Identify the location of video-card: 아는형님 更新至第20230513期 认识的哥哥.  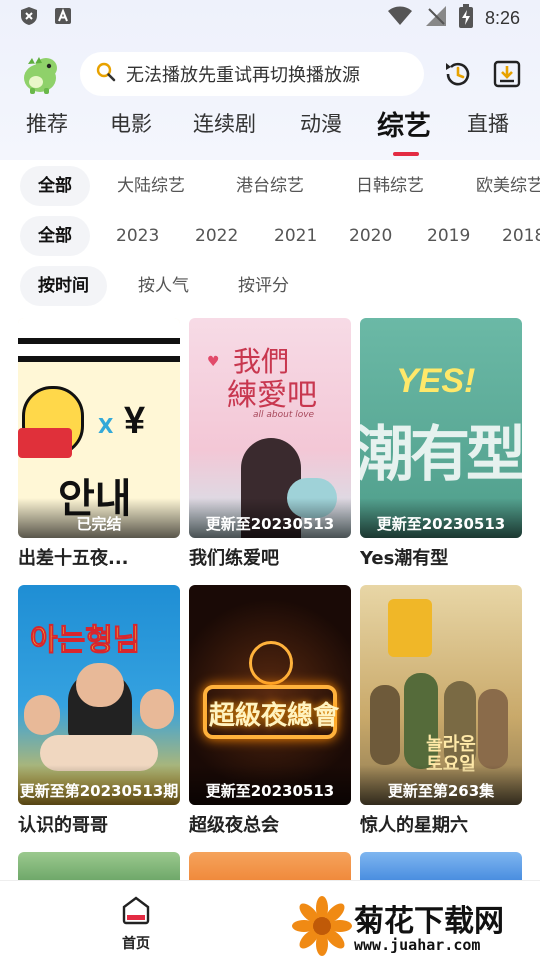
(99, 711).